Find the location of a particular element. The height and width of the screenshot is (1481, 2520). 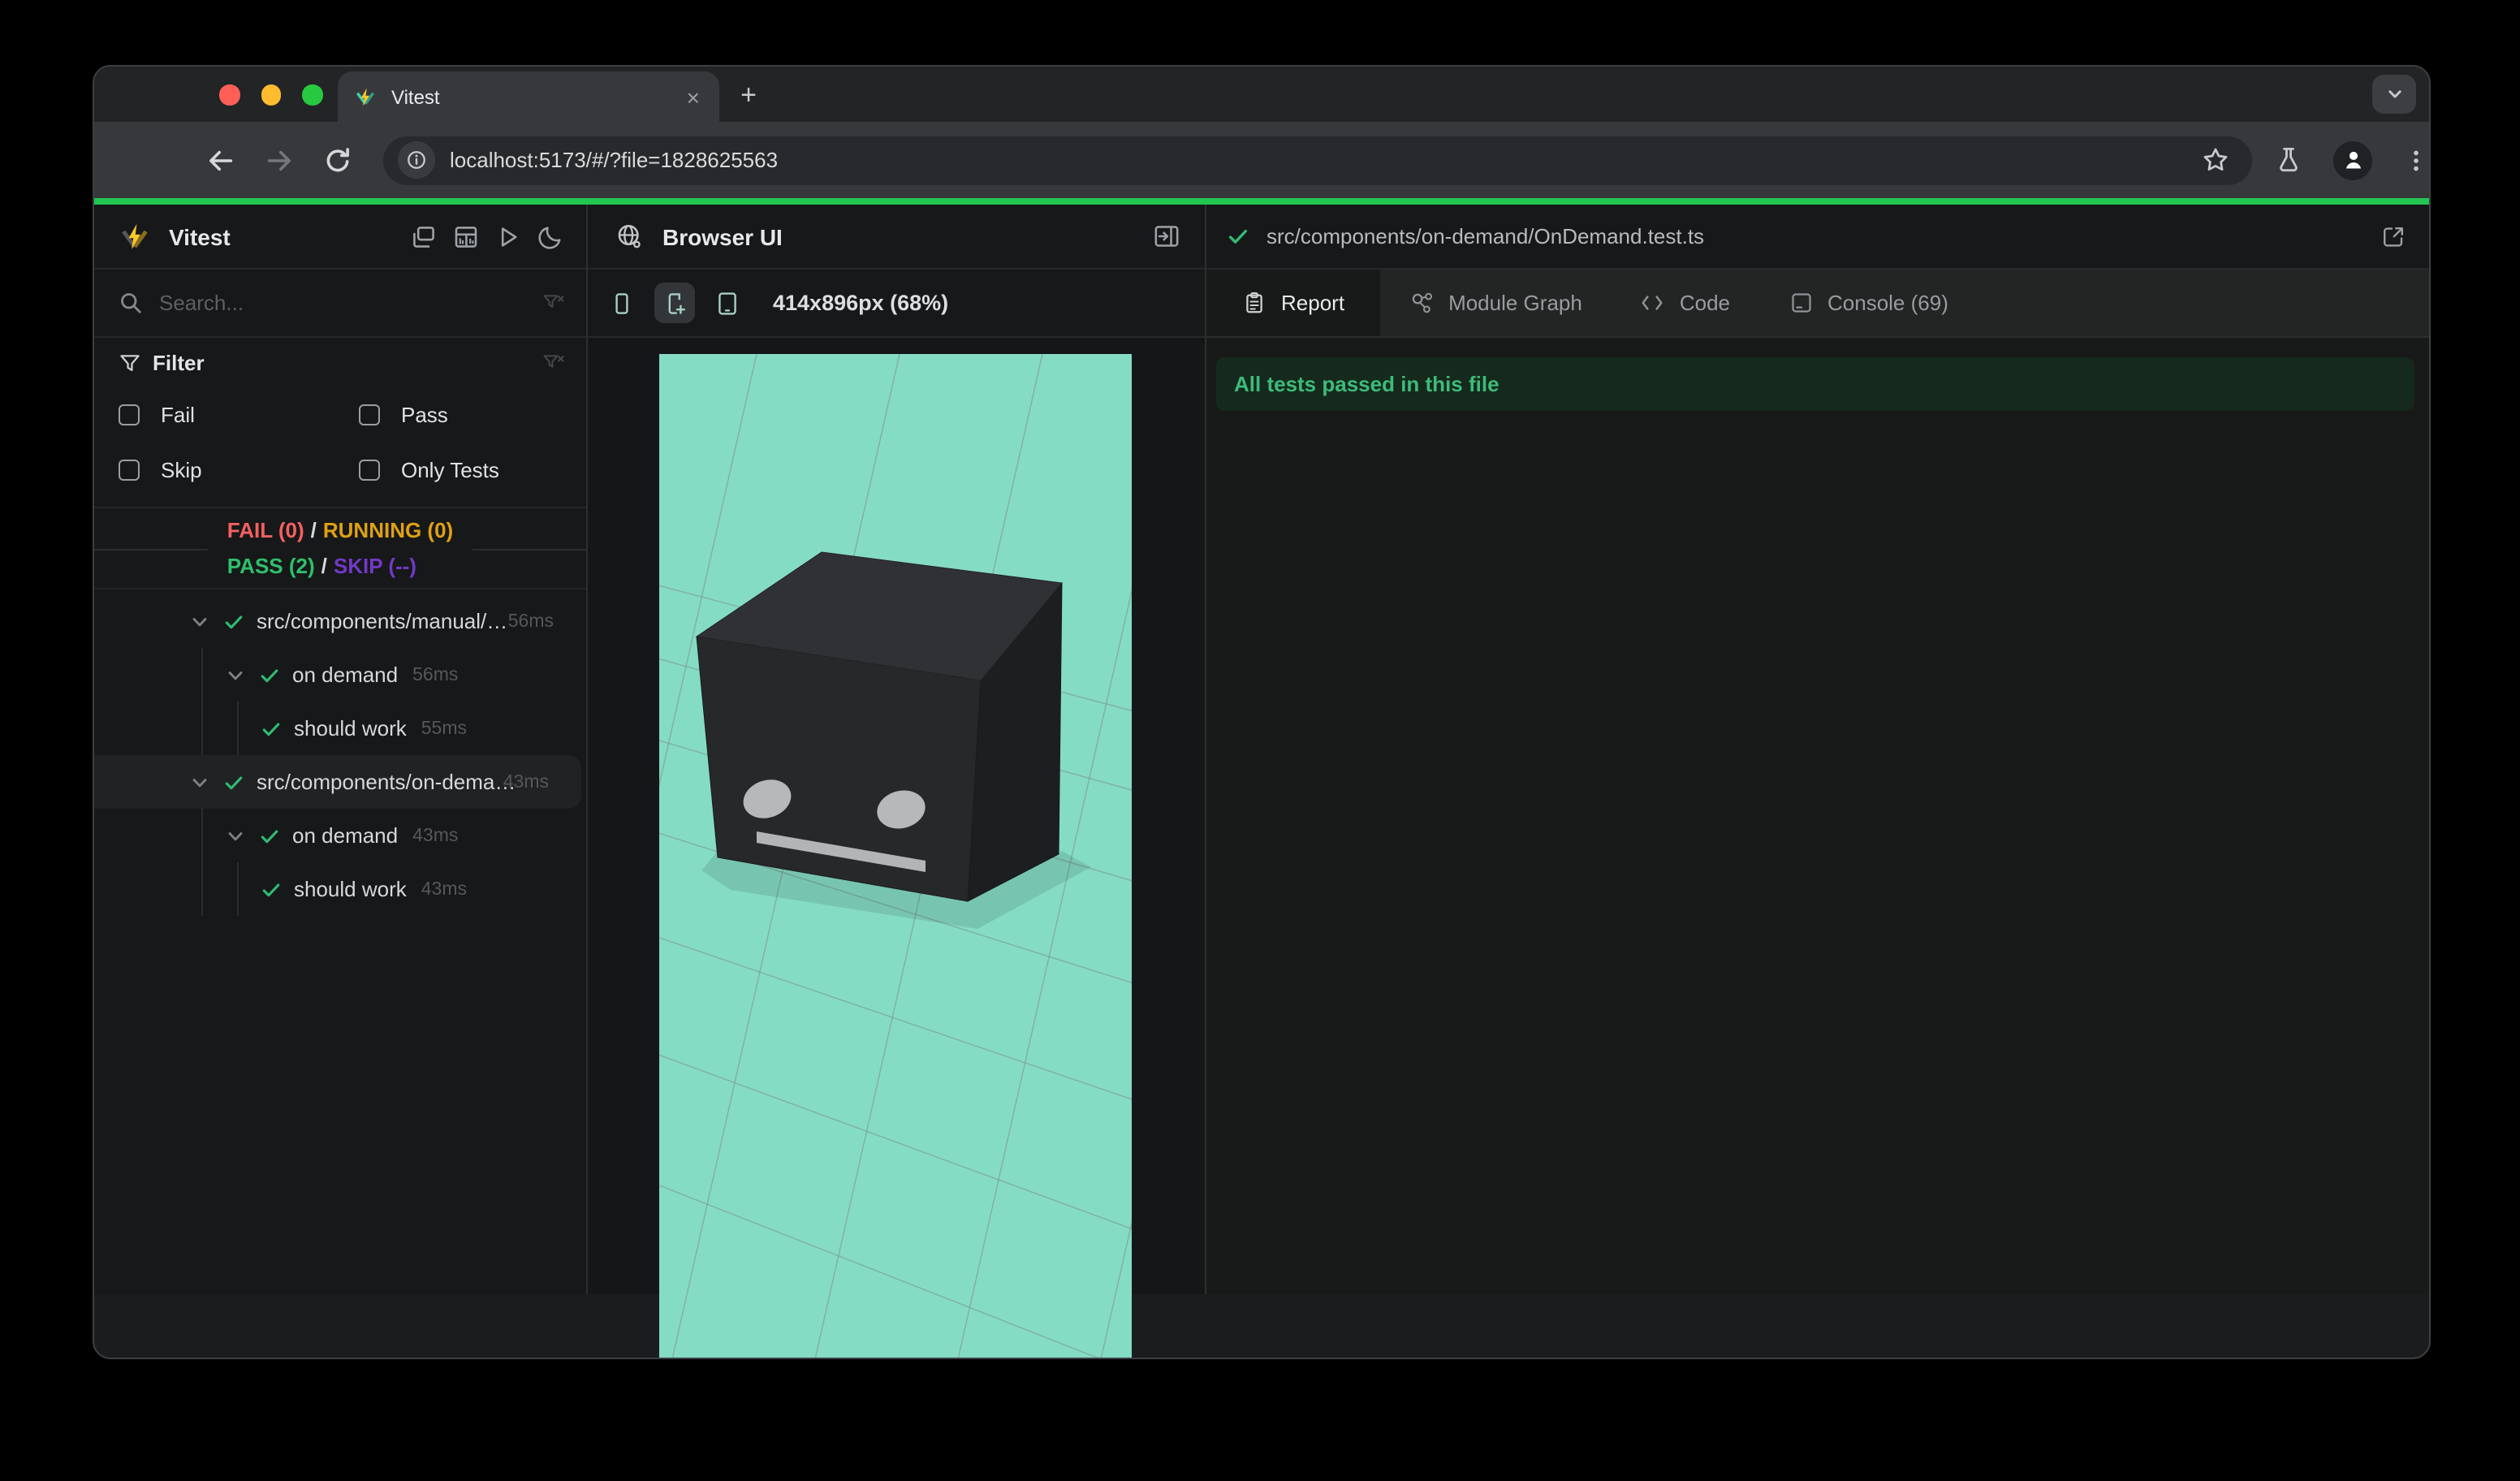

tab-search-button is located at coordinates (2394, 94).